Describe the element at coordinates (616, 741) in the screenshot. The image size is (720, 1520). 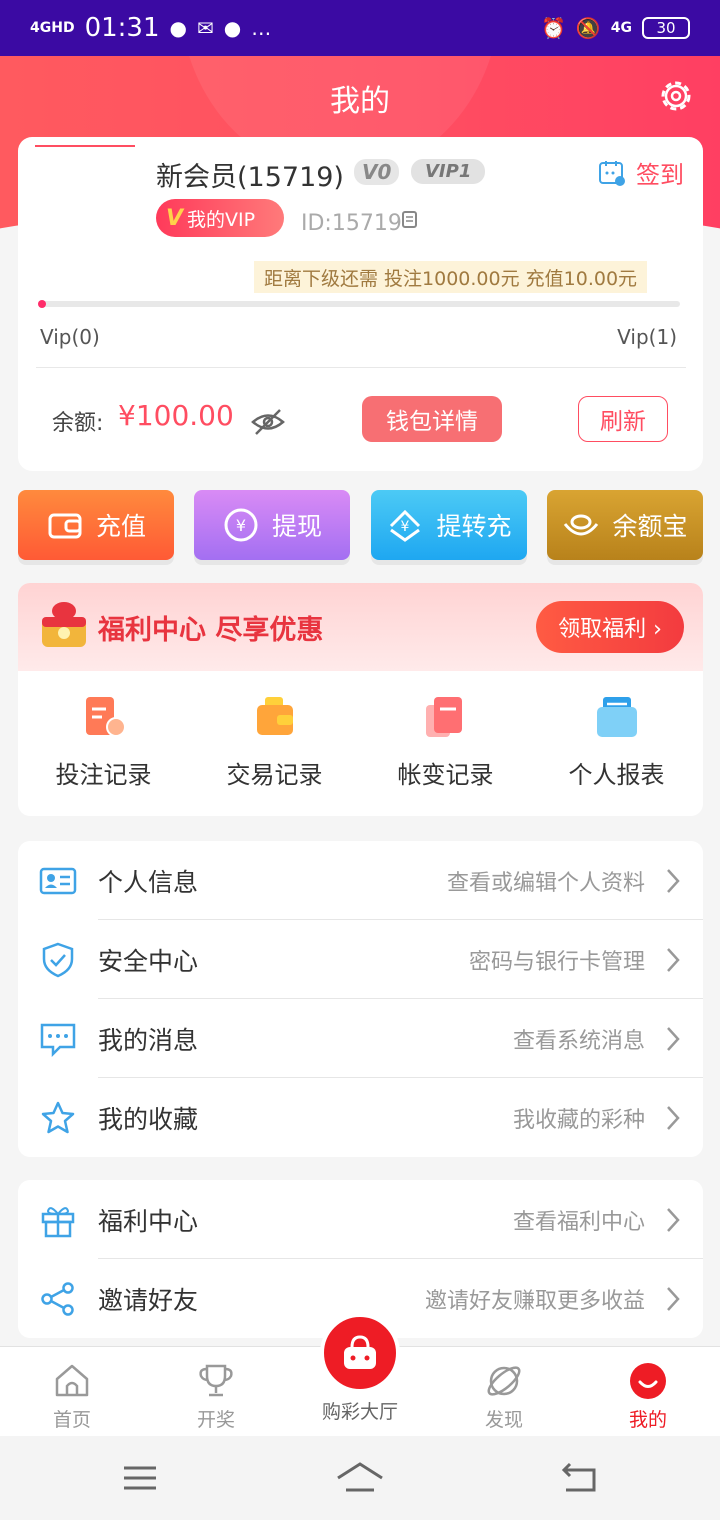
I see `personal-report-item: 个人报表` at that location.